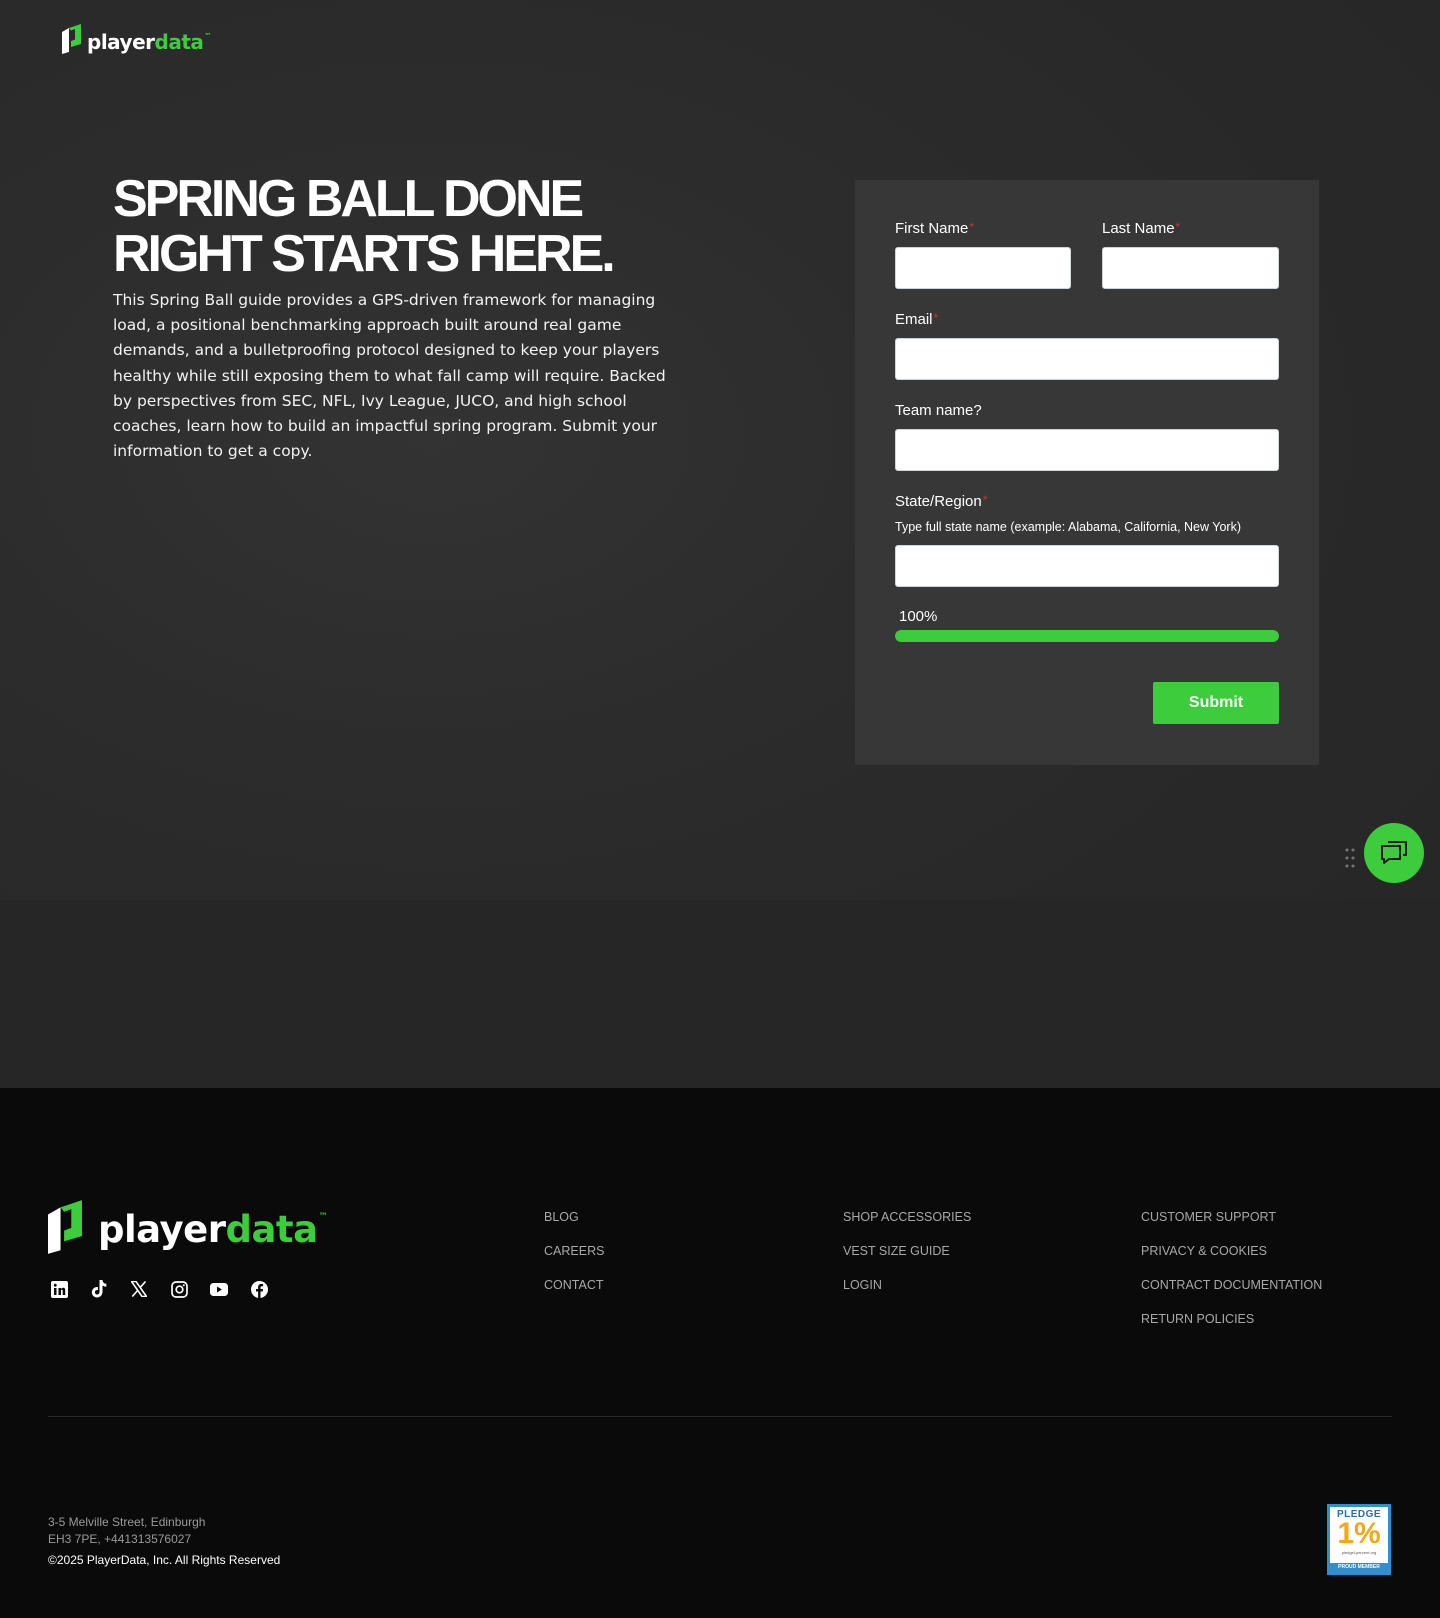 The height and width of the screenshot is (1618, 1440). What do you see at coordinates (1087, 450) in the screenshot?
I see `team-name-input` at bounding box center [1087, 450].